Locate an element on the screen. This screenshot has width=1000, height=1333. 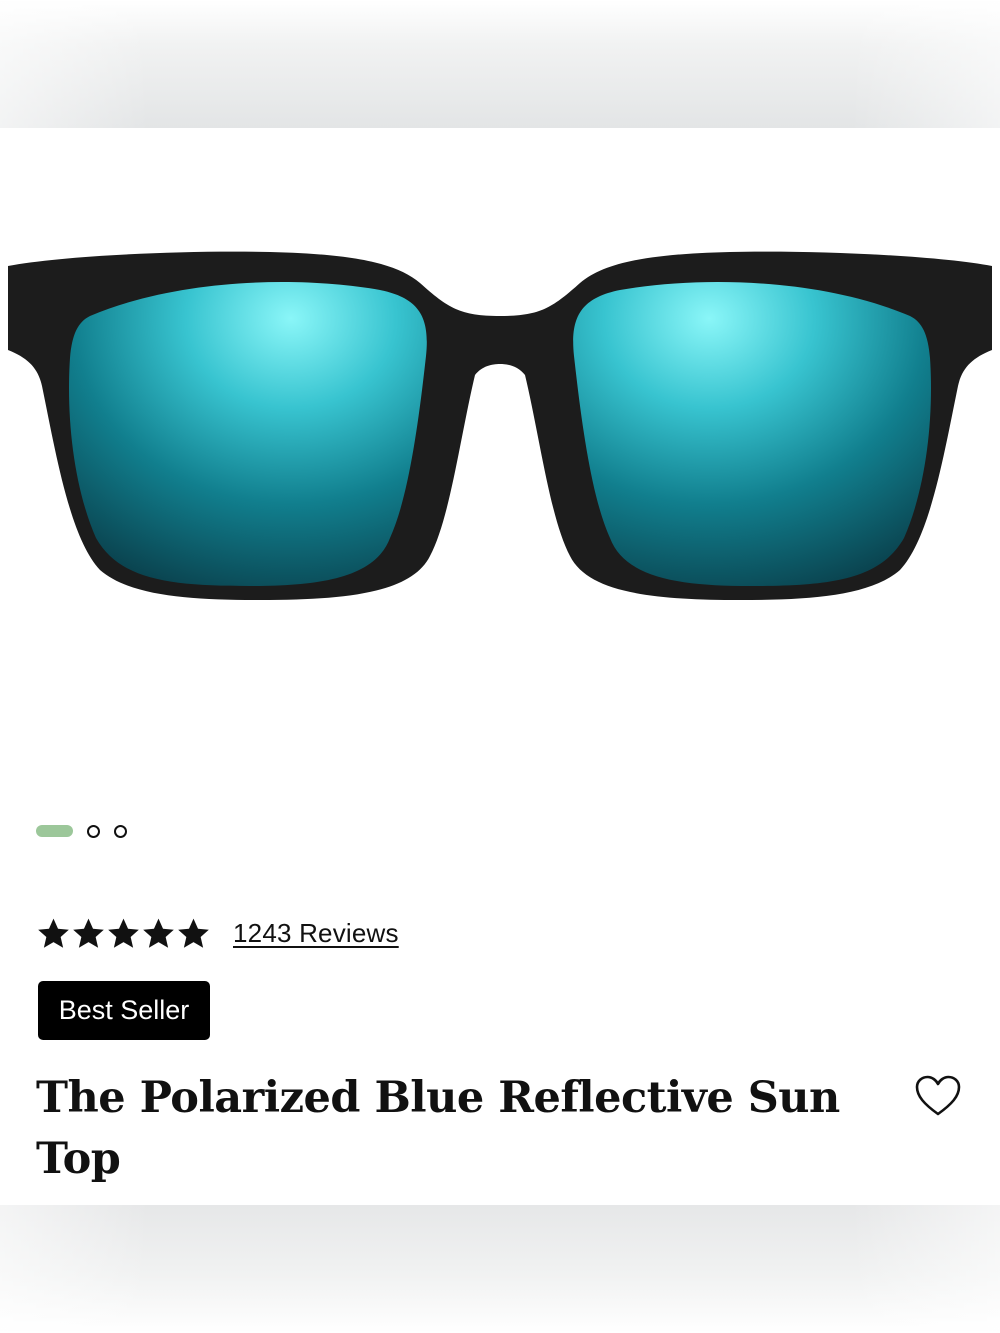
top-overlay is located at coordinates (500, 64).